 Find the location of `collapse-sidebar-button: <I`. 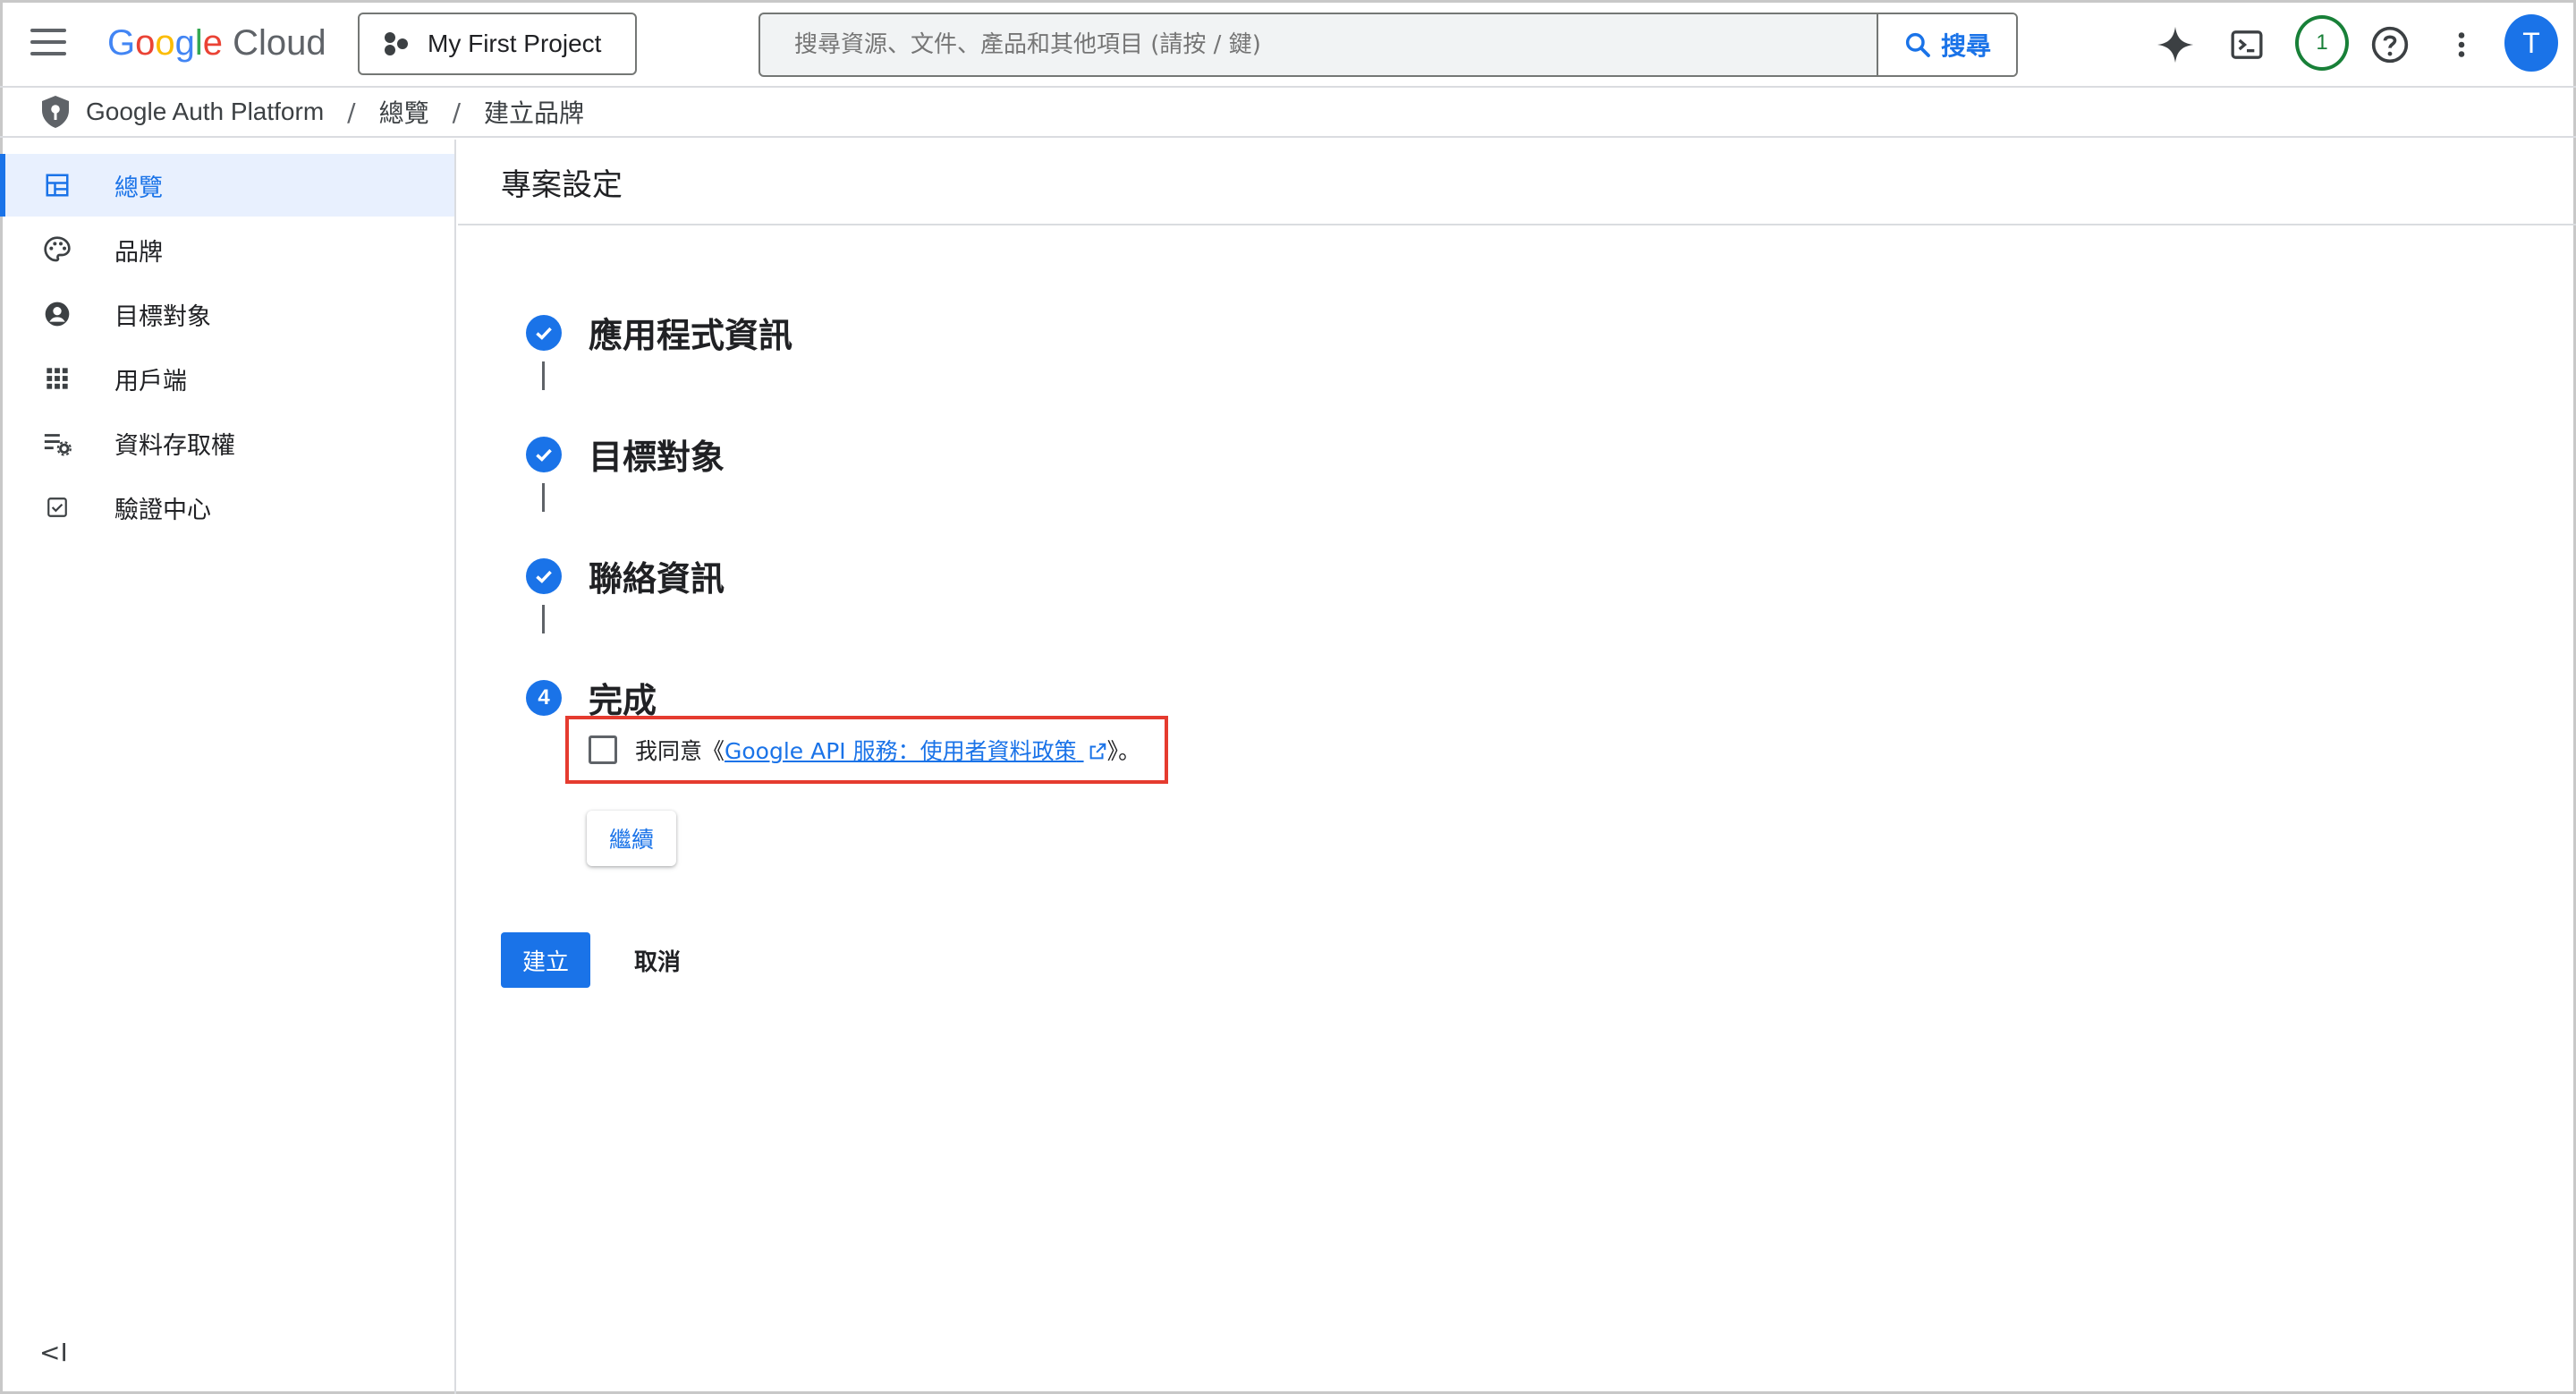

collapse-sidebar-button: <I is located at coordinates (53, 1353).